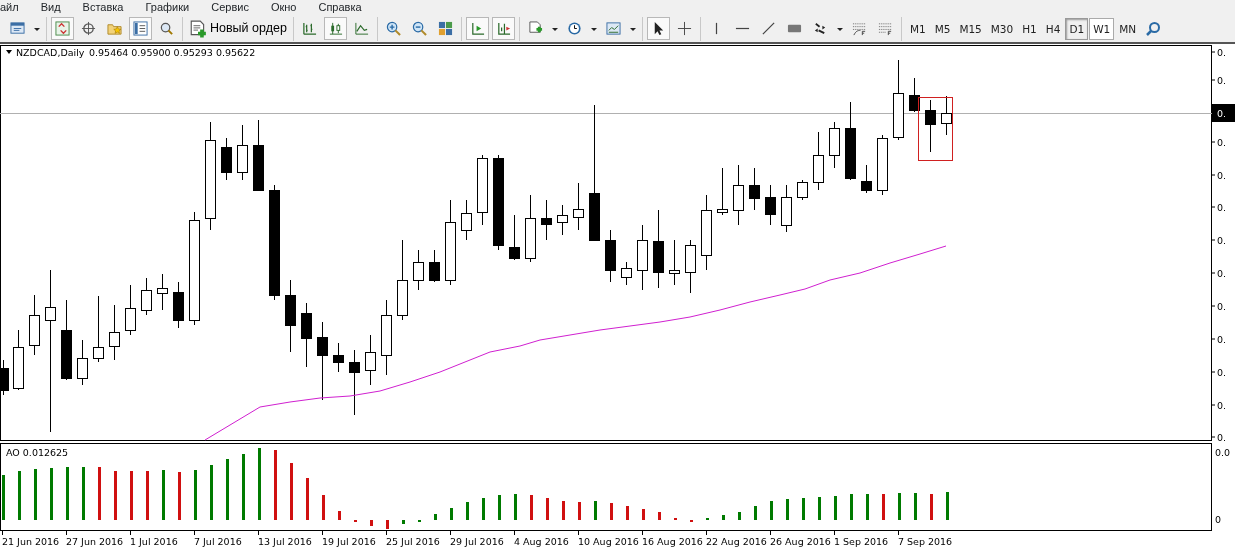  I want to click on menu-item: Вид, so click(50, 7).